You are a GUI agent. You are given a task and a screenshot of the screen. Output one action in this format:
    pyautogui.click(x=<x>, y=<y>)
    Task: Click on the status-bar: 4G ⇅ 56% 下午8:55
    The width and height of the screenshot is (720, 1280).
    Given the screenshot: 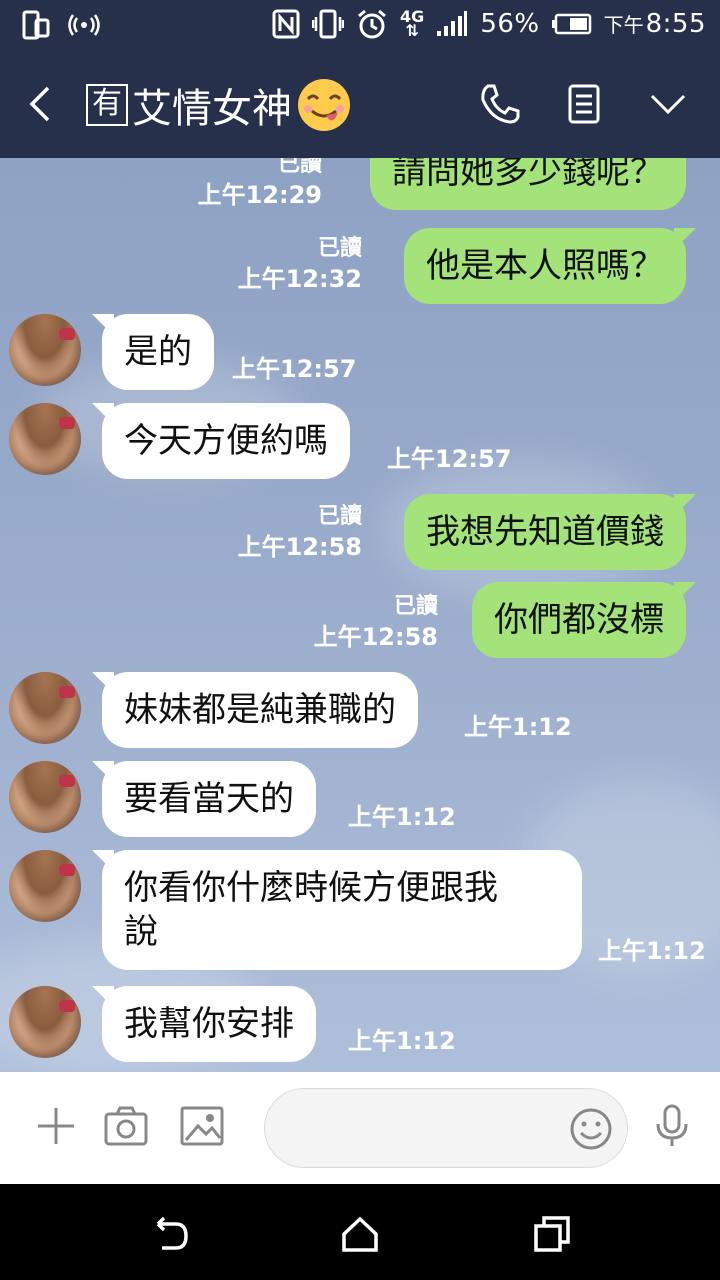 What is the action you would take?
    pyautogui.click(x=360, y=25)
    